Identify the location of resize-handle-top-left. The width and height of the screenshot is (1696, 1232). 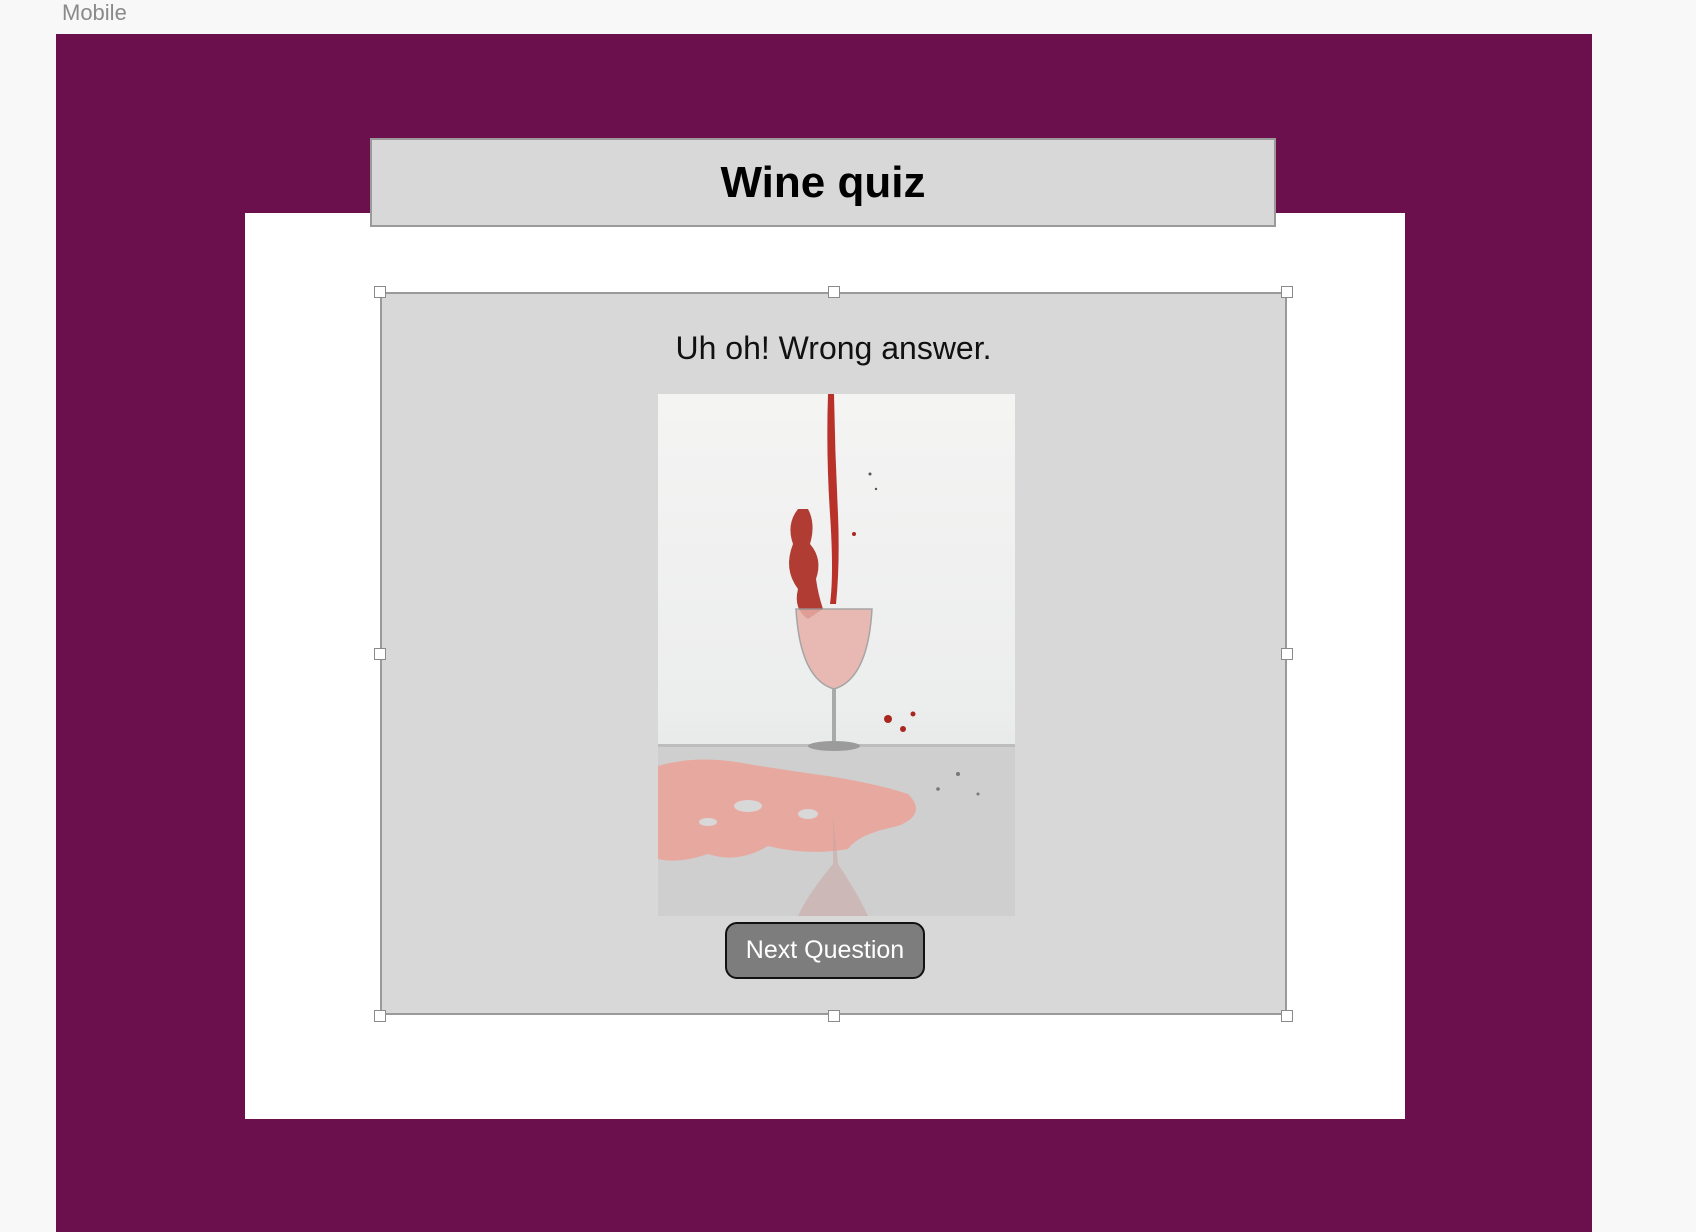
(380, 292).